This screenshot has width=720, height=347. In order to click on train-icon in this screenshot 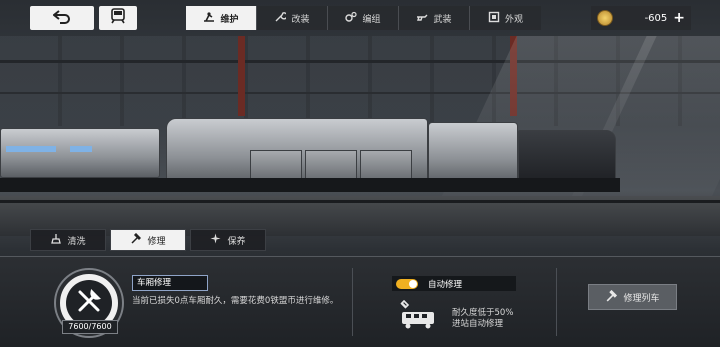, I will do `click(118, 18)`.